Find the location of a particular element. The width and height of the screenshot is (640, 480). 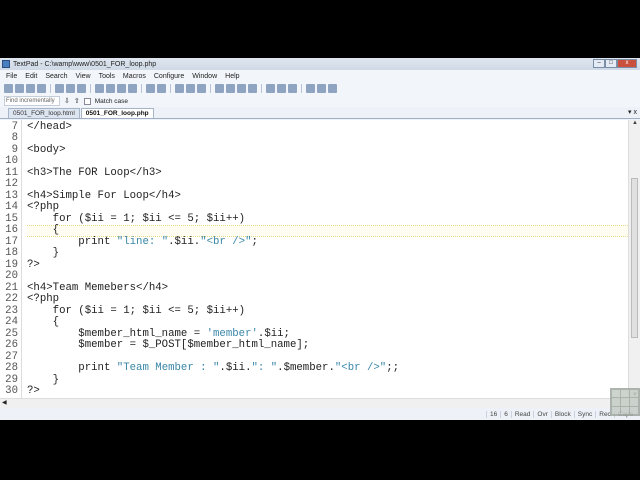

match-case-checkbox is located at coordinates (87, 101).